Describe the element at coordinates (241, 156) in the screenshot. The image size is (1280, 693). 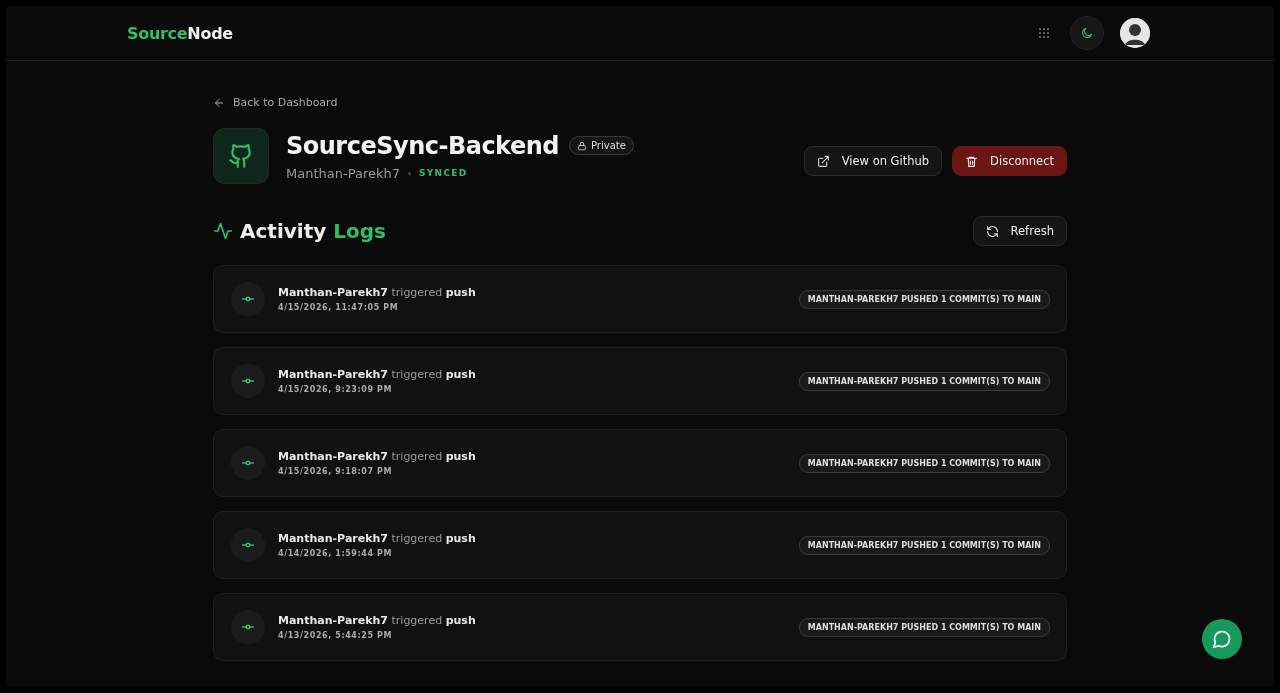
I see `github-icon` at that location.